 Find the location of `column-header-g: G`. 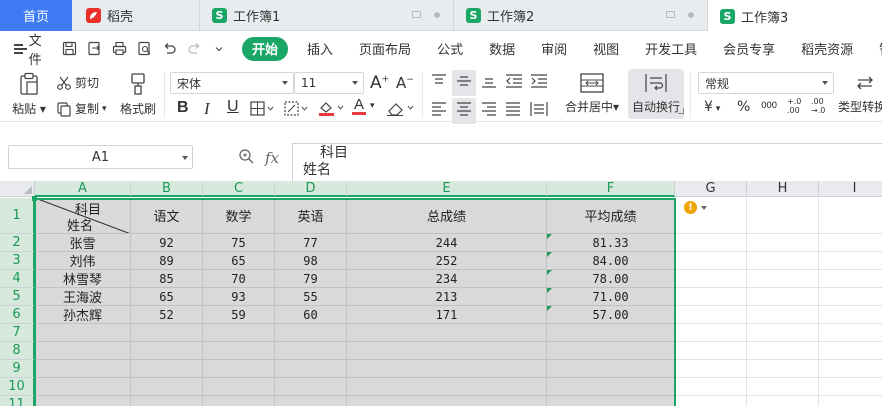

column-header-g: G is located at coordinates (711, 189).